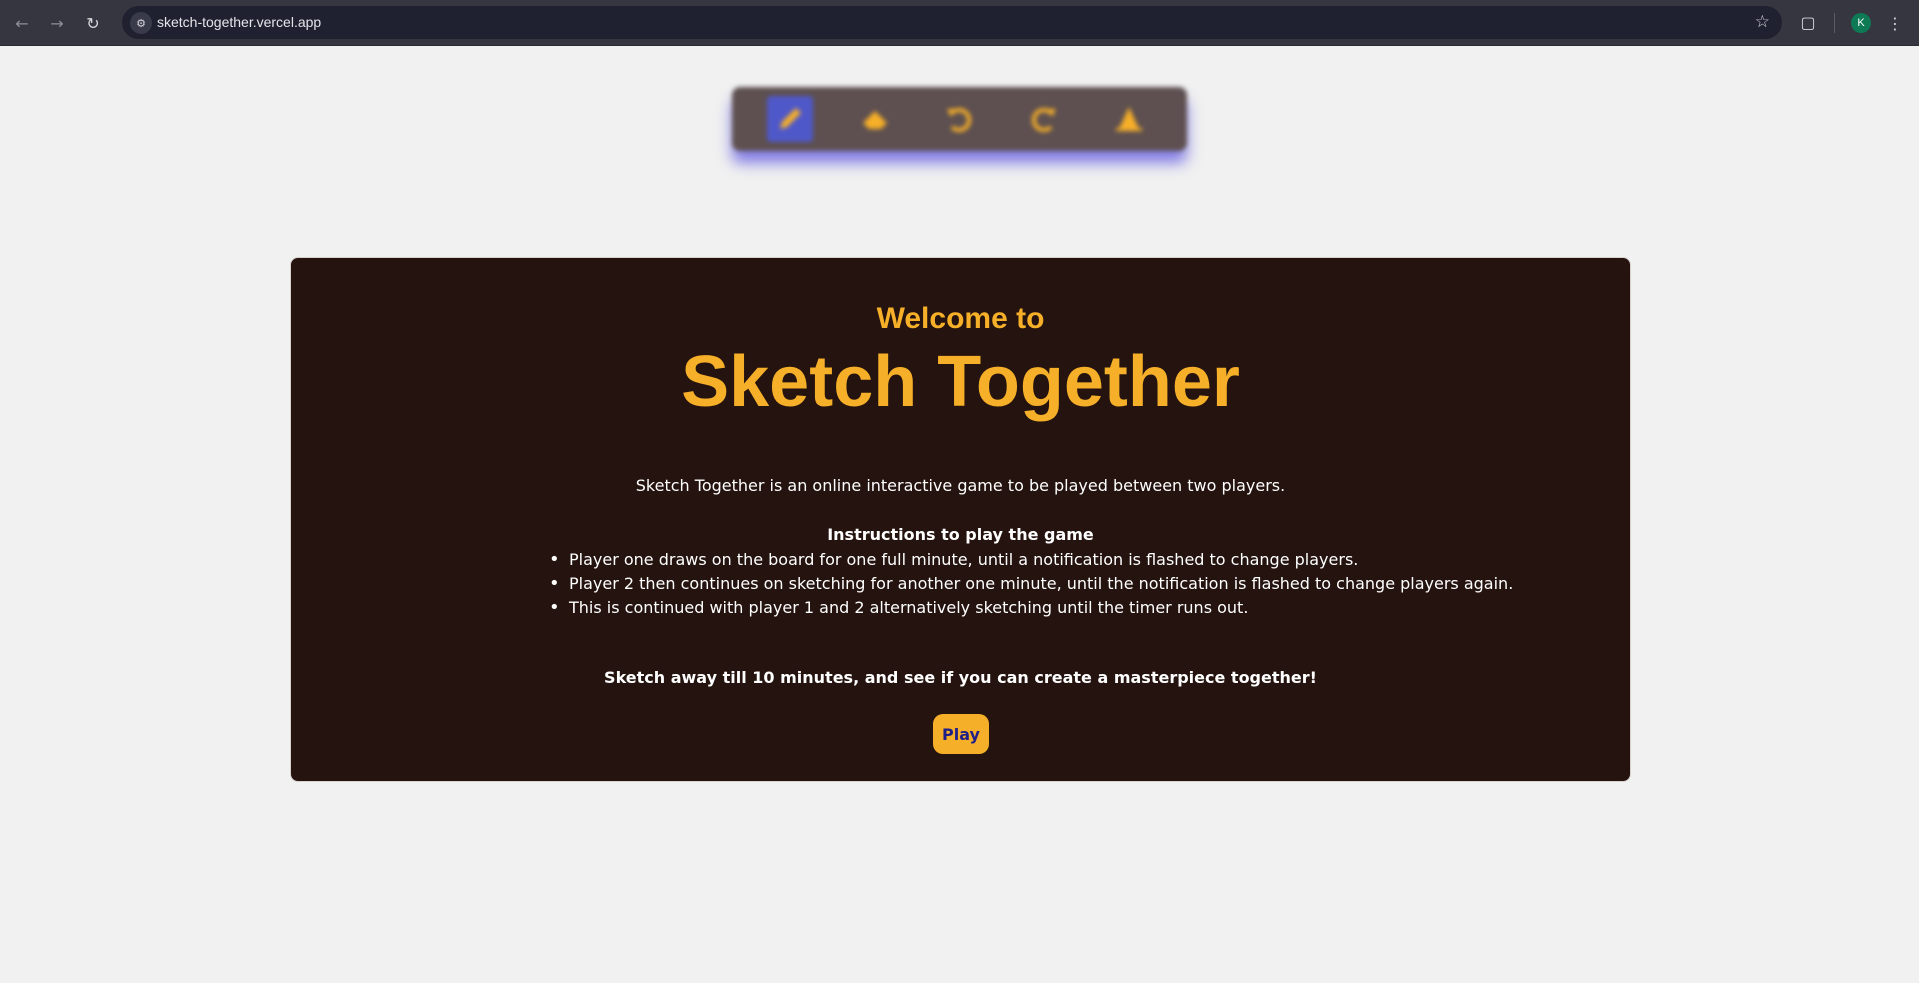 The width and height of the screenshot is (1919, 983). I want to click on redo-tool, so click(1044, 119).